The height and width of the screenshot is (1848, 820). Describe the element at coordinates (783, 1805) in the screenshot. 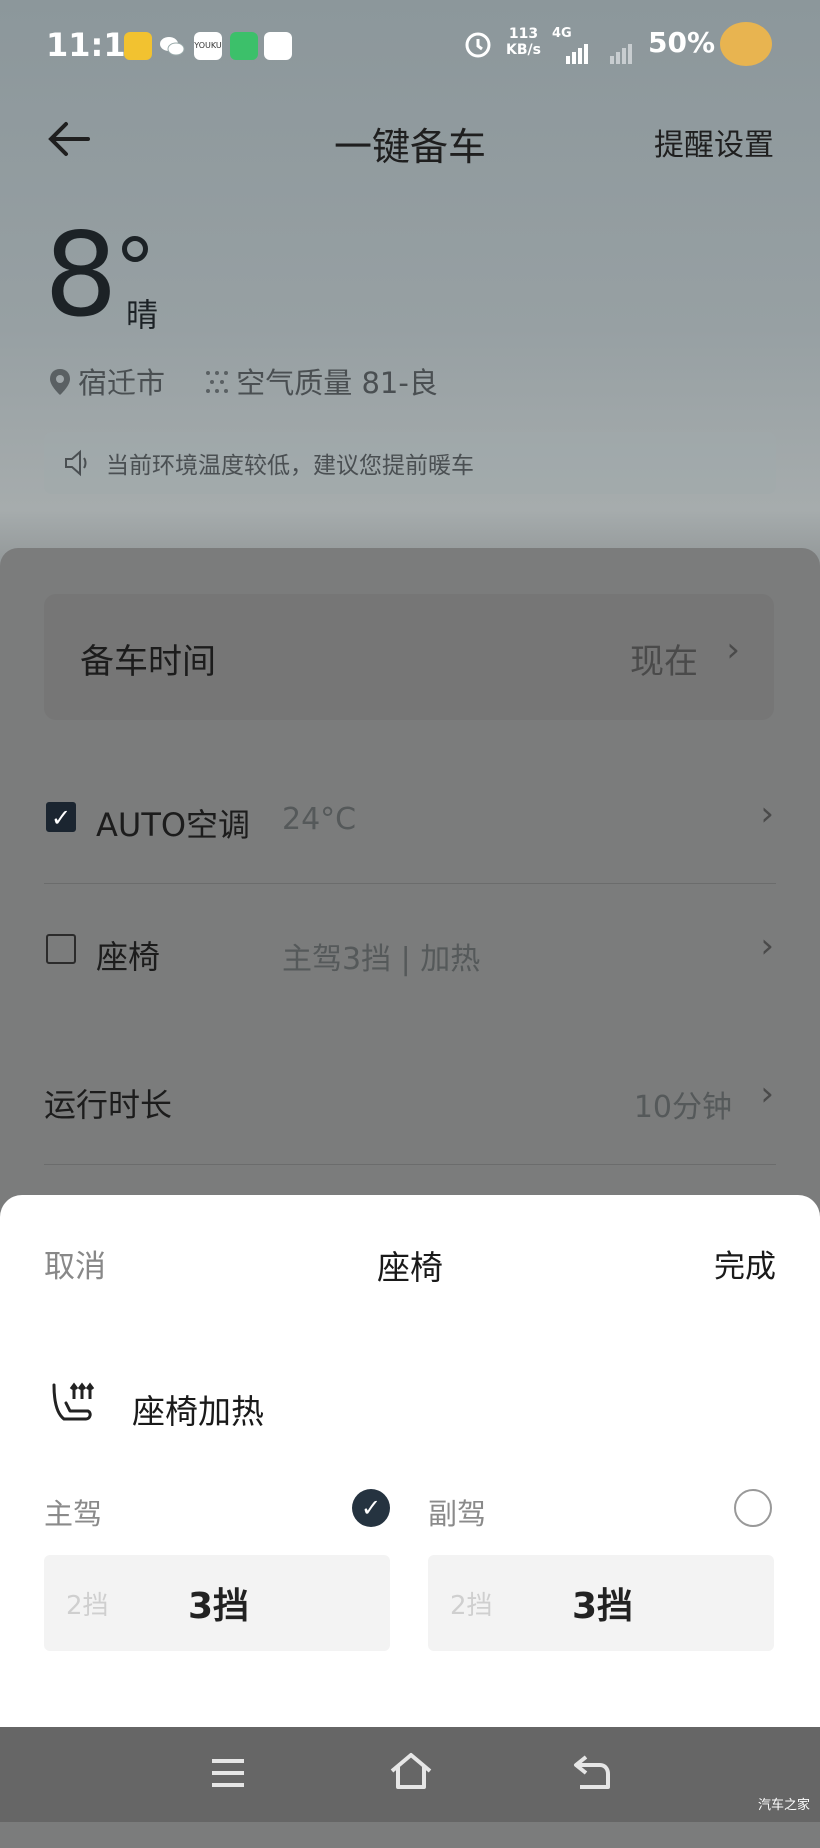

I see `watermark: 汽车之家` at that location.